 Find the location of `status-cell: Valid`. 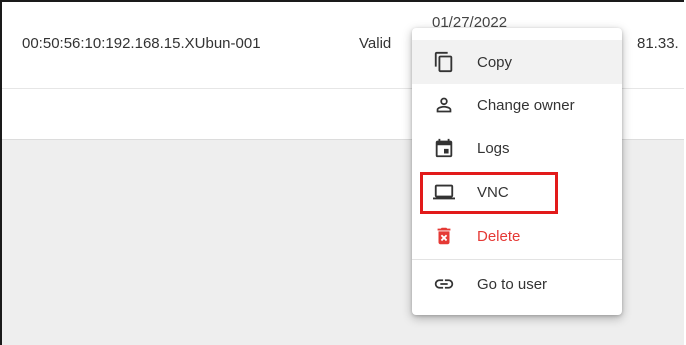

status-cell: Valid is located at coordinates (375, 43).